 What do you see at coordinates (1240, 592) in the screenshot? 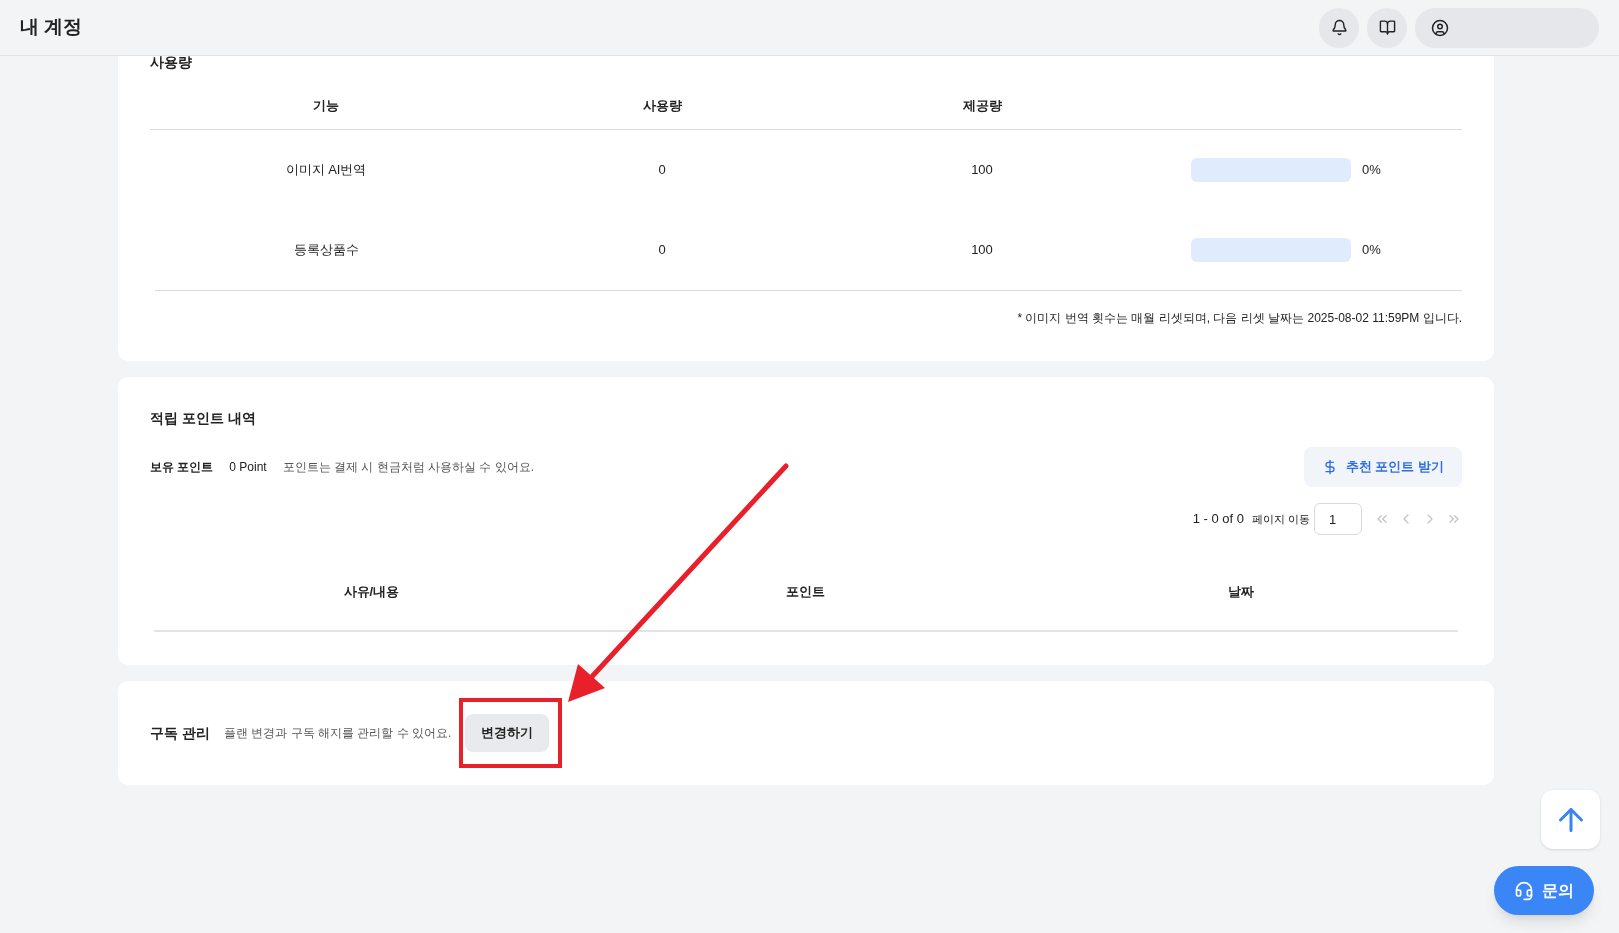
I see `column-header: 날짜` at bounding box center [1240, 592].